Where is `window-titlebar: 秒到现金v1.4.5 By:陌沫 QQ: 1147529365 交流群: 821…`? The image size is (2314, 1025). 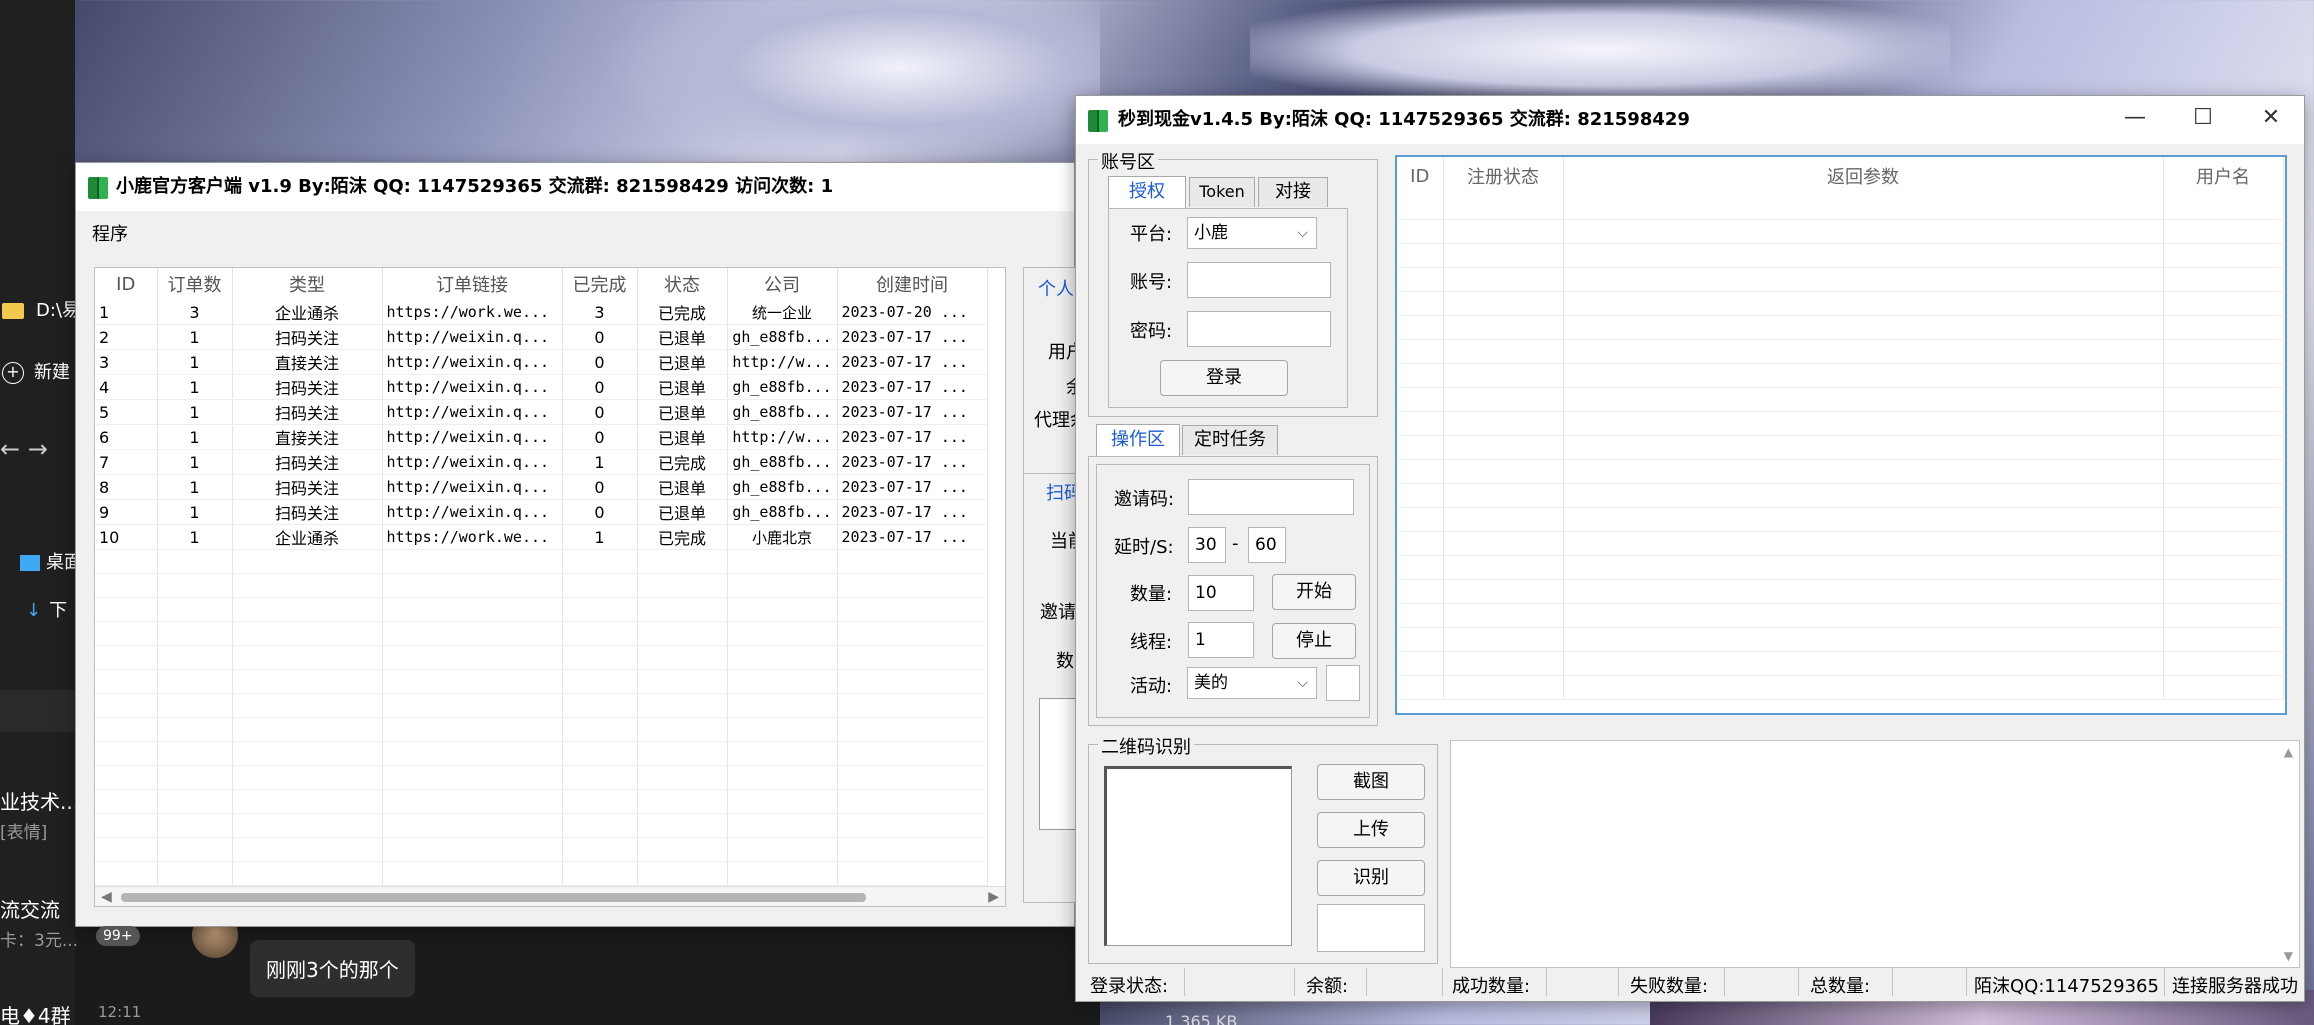 window-titlebar: 秒到现金v1.4.5 By:陌沫 QQ: 1147529365 交流群: 821… is located at coordinates (1690, 120).